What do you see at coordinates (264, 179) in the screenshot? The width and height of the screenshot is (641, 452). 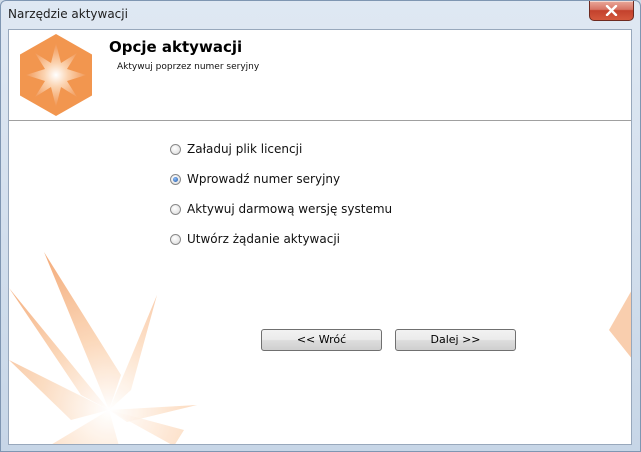 I see `option-label: Wprowadź numer seryjny` at bounding box center [264, 179].